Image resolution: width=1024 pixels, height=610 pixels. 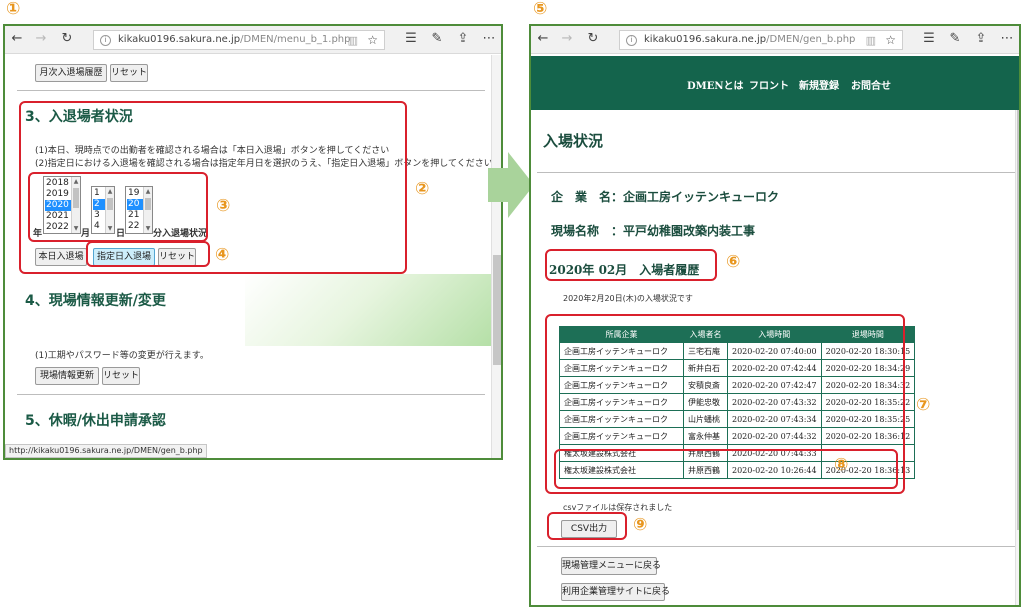 I want to click on back-to-site-menu-button: 現場管理メニューに戻る, so click(x=611, y=566).